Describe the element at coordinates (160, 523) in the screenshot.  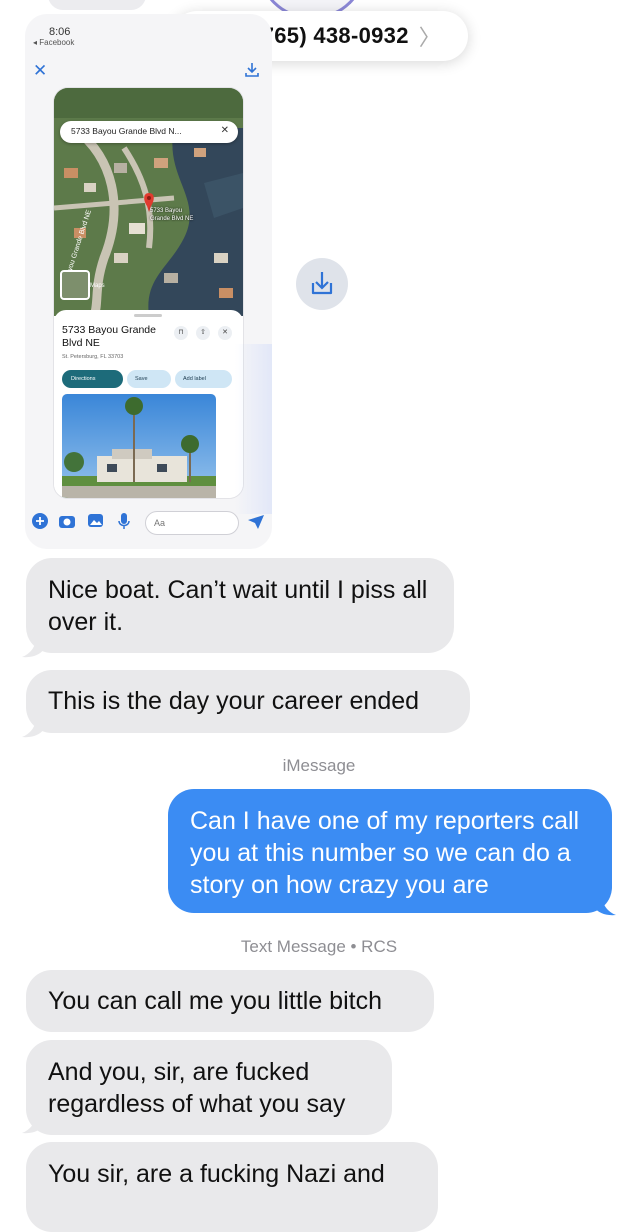
I see `screenshot-message-placeholder: Aa` at that location.